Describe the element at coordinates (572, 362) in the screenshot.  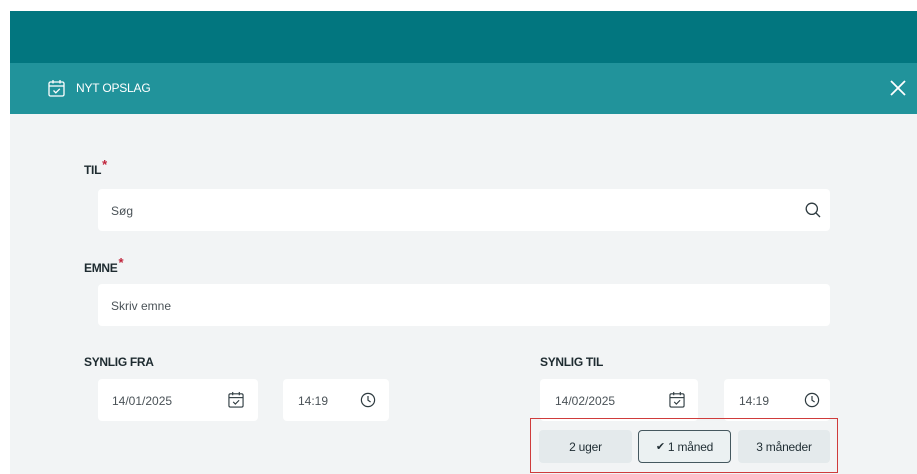
I see `visible-to-label: SYNLIG TIL` at that location.